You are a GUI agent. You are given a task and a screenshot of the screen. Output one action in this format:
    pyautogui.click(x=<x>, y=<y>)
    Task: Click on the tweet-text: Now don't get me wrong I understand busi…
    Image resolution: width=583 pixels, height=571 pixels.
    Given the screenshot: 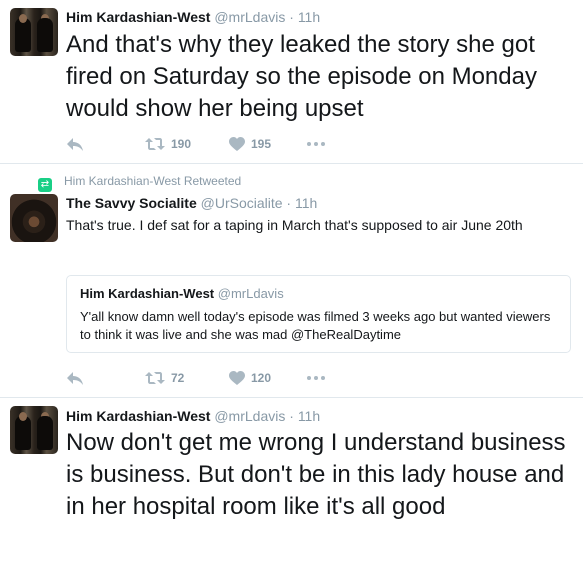 What is the action you would take?
    pyautogui.click(x=316, y=474)
    